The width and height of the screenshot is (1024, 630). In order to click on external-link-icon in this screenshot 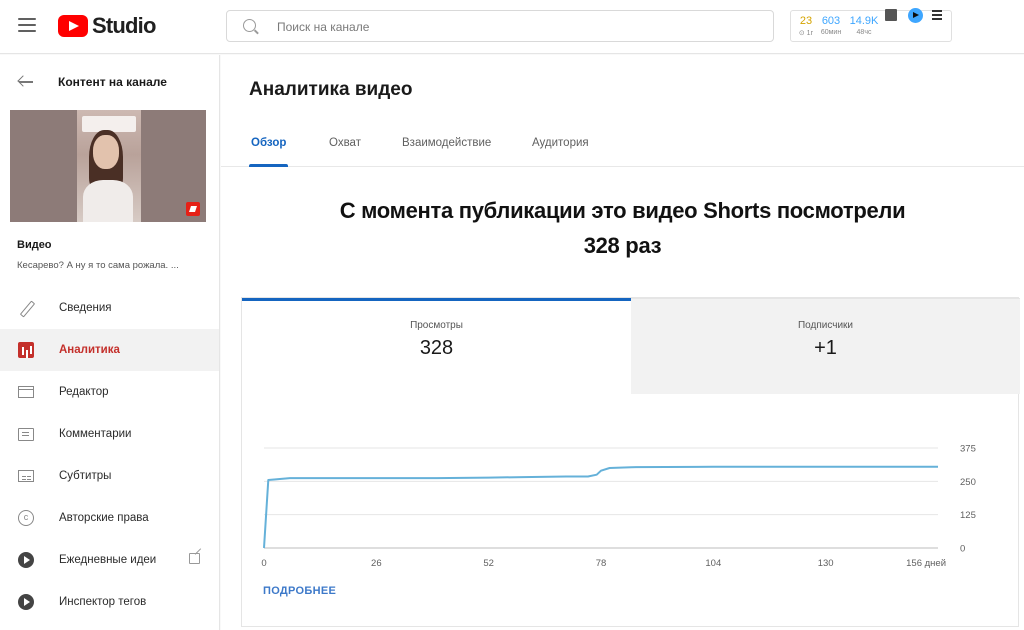, I will do `click(194, 558)`.